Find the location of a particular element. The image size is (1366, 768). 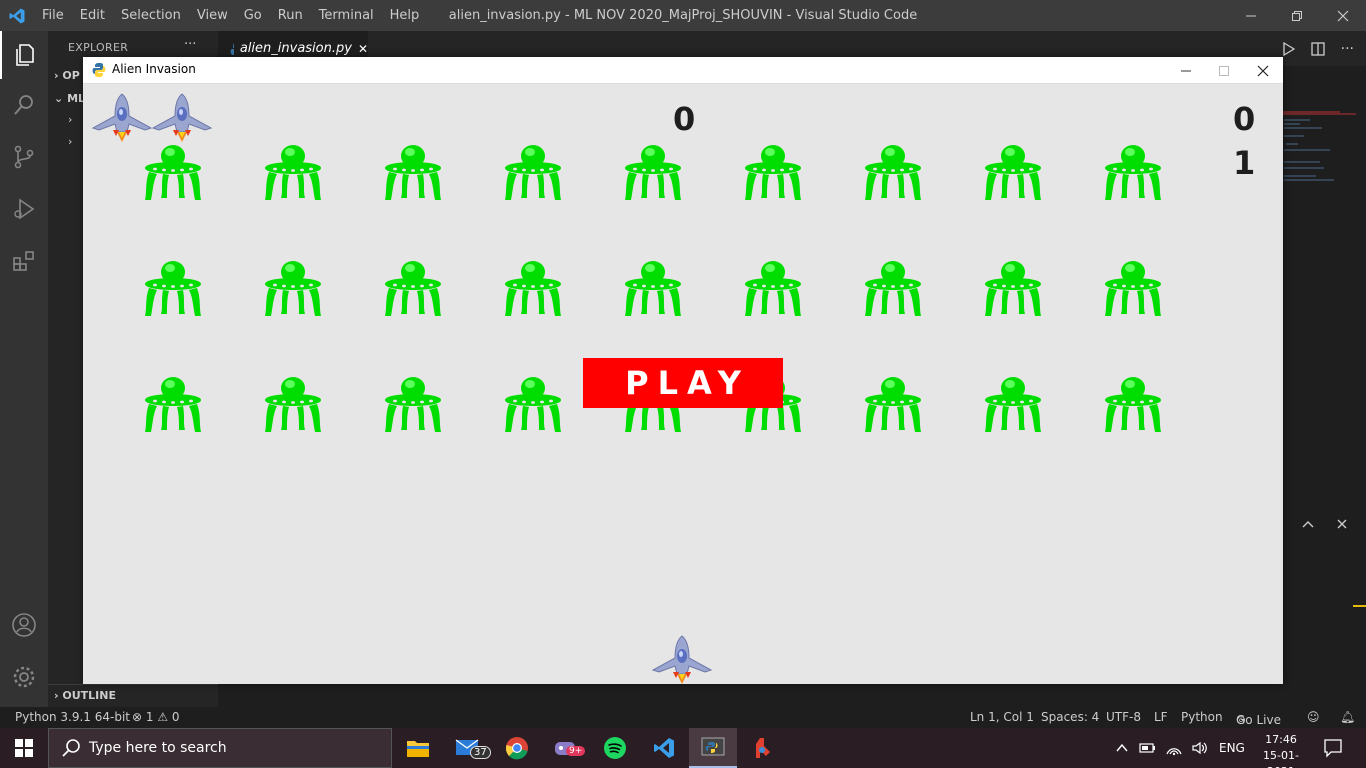

account-icon is located at coordinates (24, 625).